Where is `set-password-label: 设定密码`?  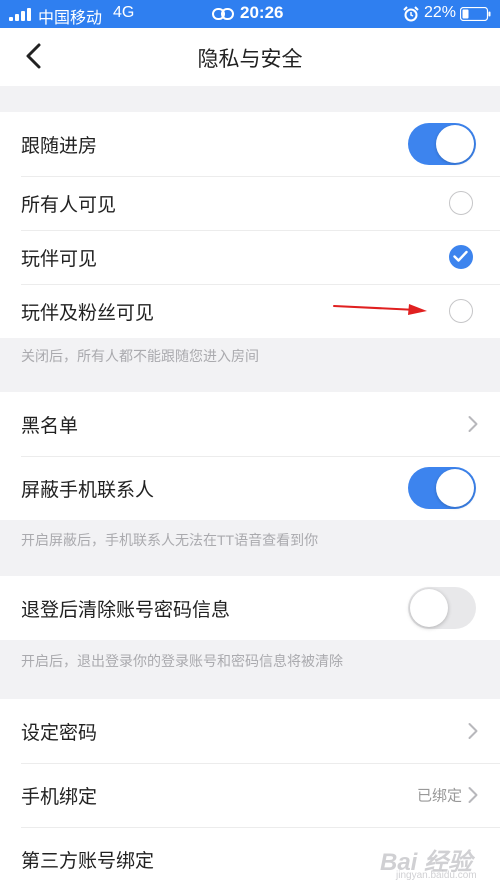
set-password-label: 设定密码 is located at coordinates (59, 733).